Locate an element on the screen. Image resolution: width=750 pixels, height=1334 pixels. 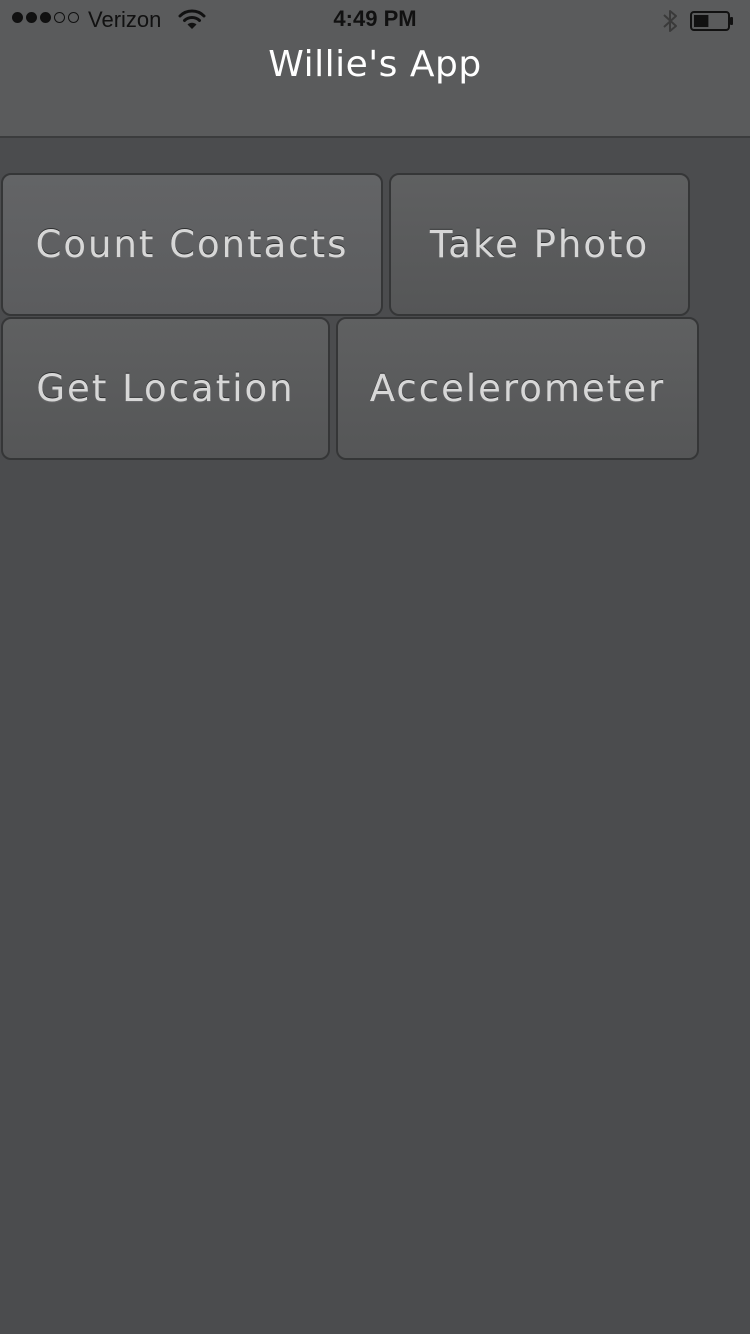
status-time: 4:49 PM is located at coordinates (375, 18).